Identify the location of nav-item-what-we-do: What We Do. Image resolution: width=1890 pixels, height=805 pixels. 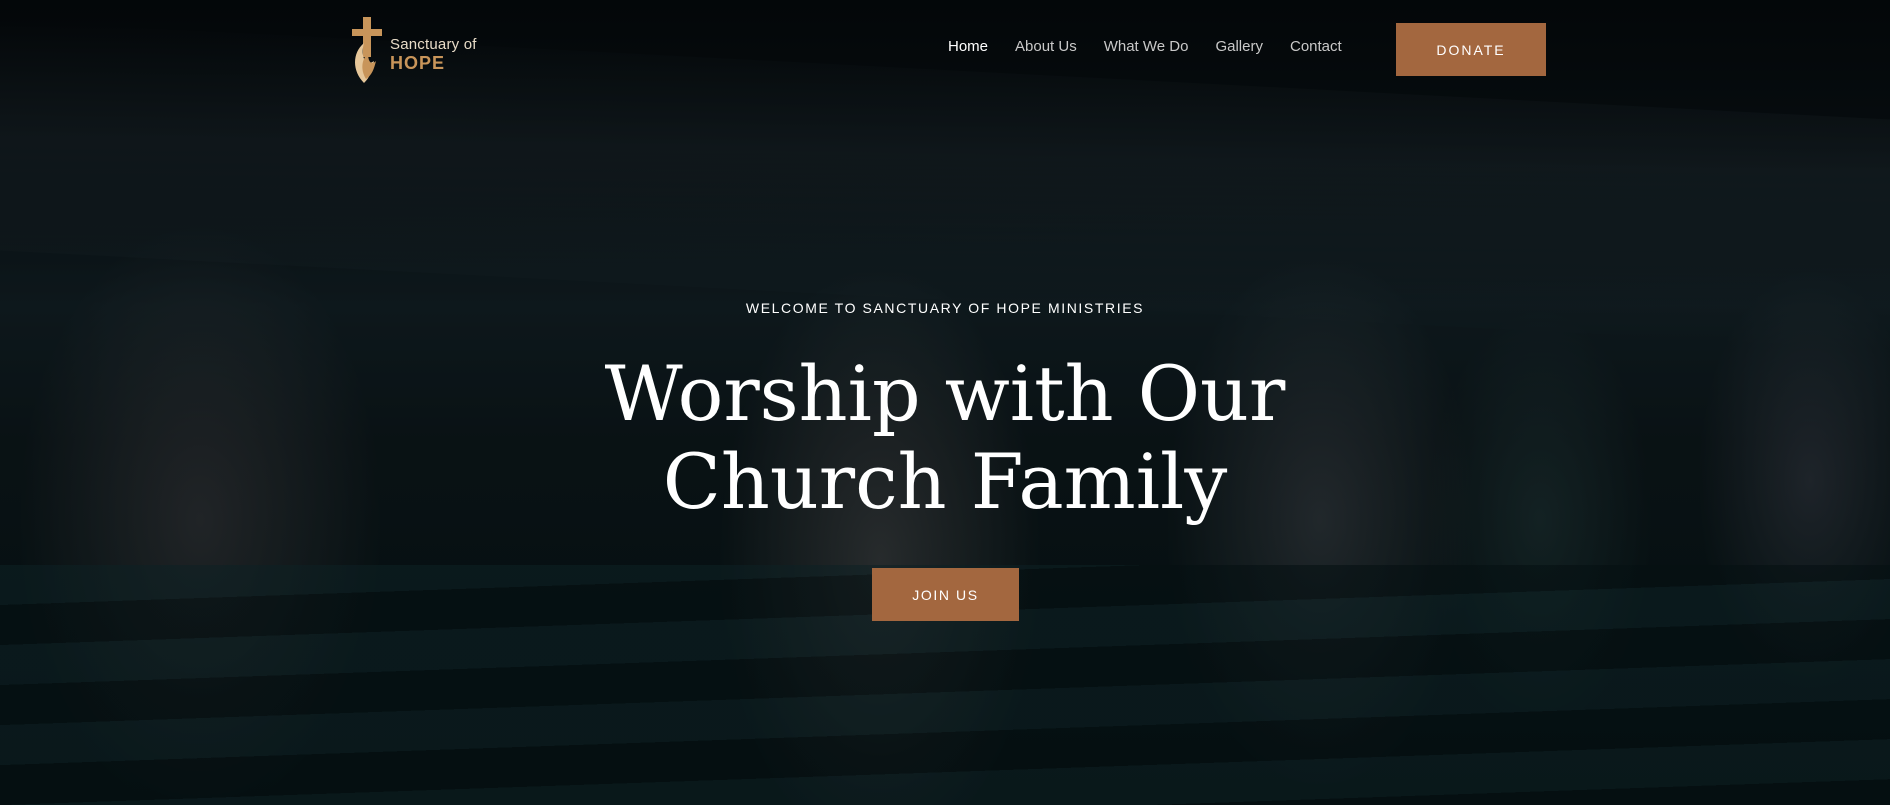
(1146, 46).